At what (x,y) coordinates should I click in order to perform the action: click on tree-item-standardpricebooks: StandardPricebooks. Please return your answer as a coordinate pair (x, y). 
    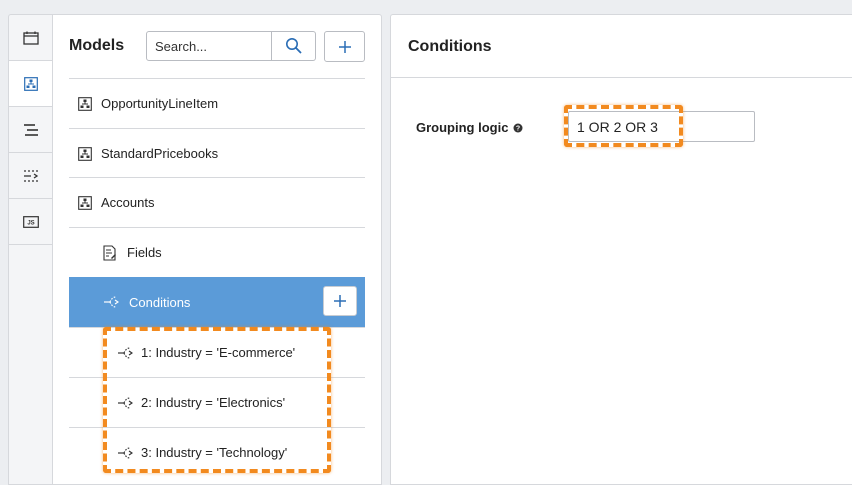
    Looking at the image, I should click on (217, 153).